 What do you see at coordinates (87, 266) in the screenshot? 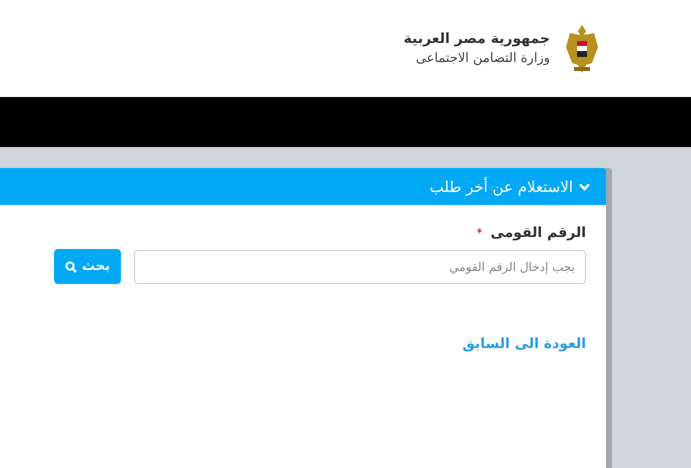
I see `search-button: بحث` at bounding box center [87, 266].